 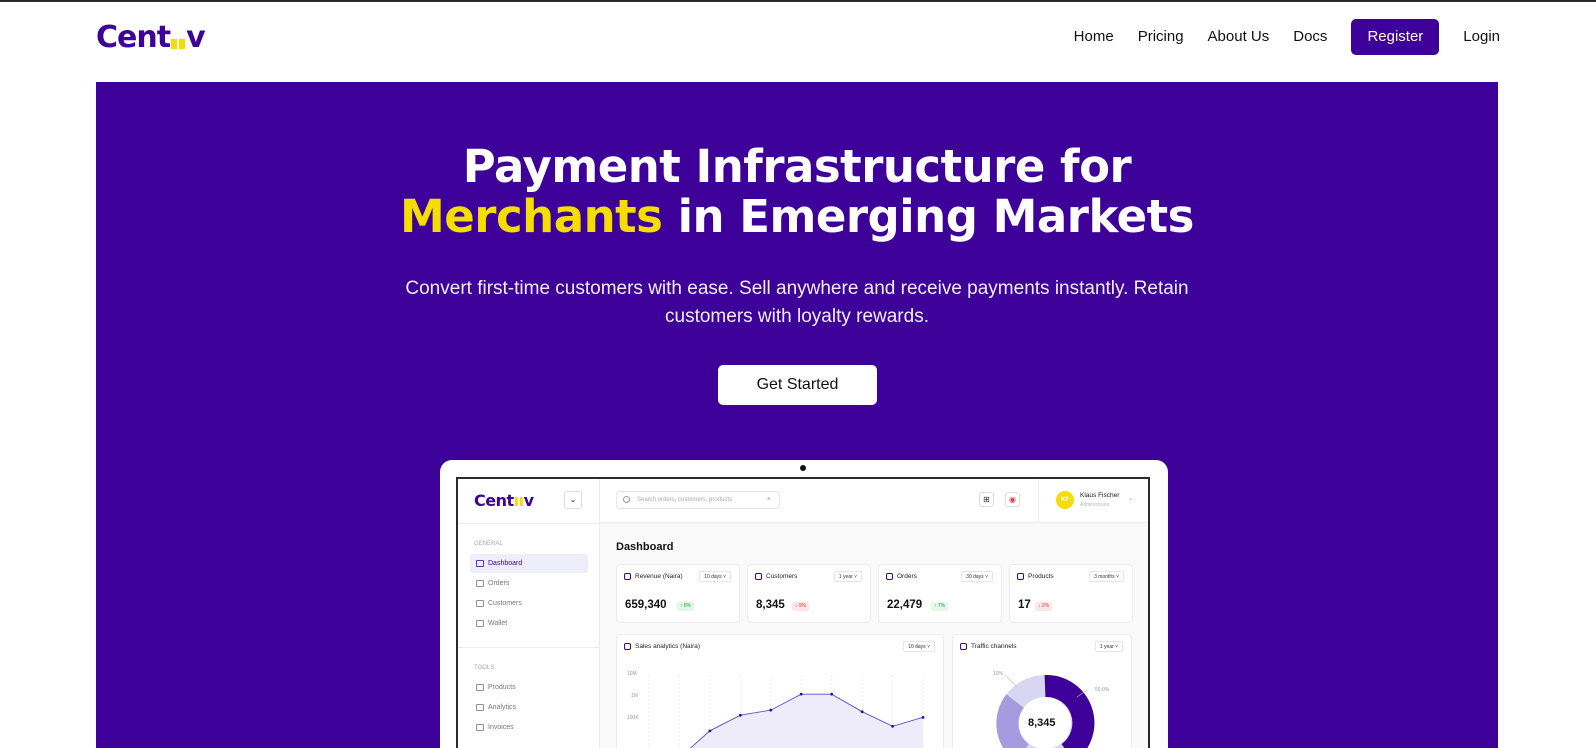 I want to click on label-leader, so click(x=1011, y=681).